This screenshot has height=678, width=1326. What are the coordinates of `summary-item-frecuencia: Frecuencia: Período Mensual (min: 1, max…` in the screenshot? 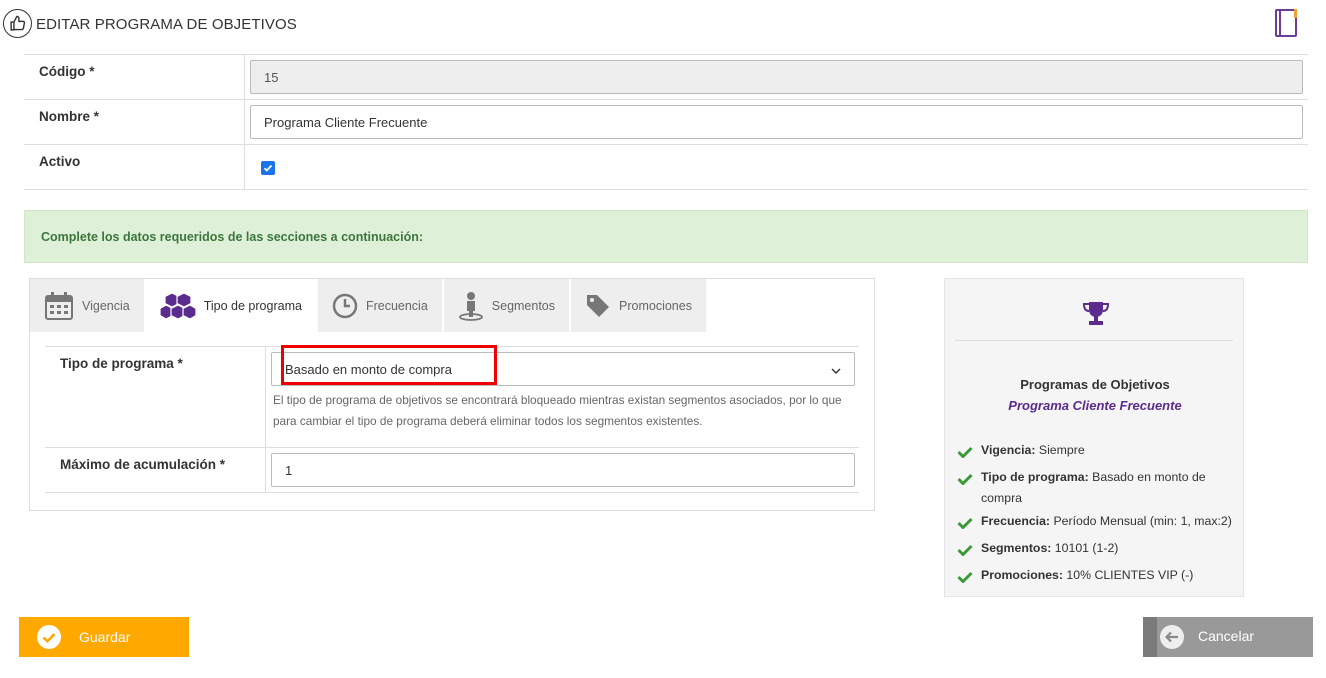 It's located at (1099, 523).